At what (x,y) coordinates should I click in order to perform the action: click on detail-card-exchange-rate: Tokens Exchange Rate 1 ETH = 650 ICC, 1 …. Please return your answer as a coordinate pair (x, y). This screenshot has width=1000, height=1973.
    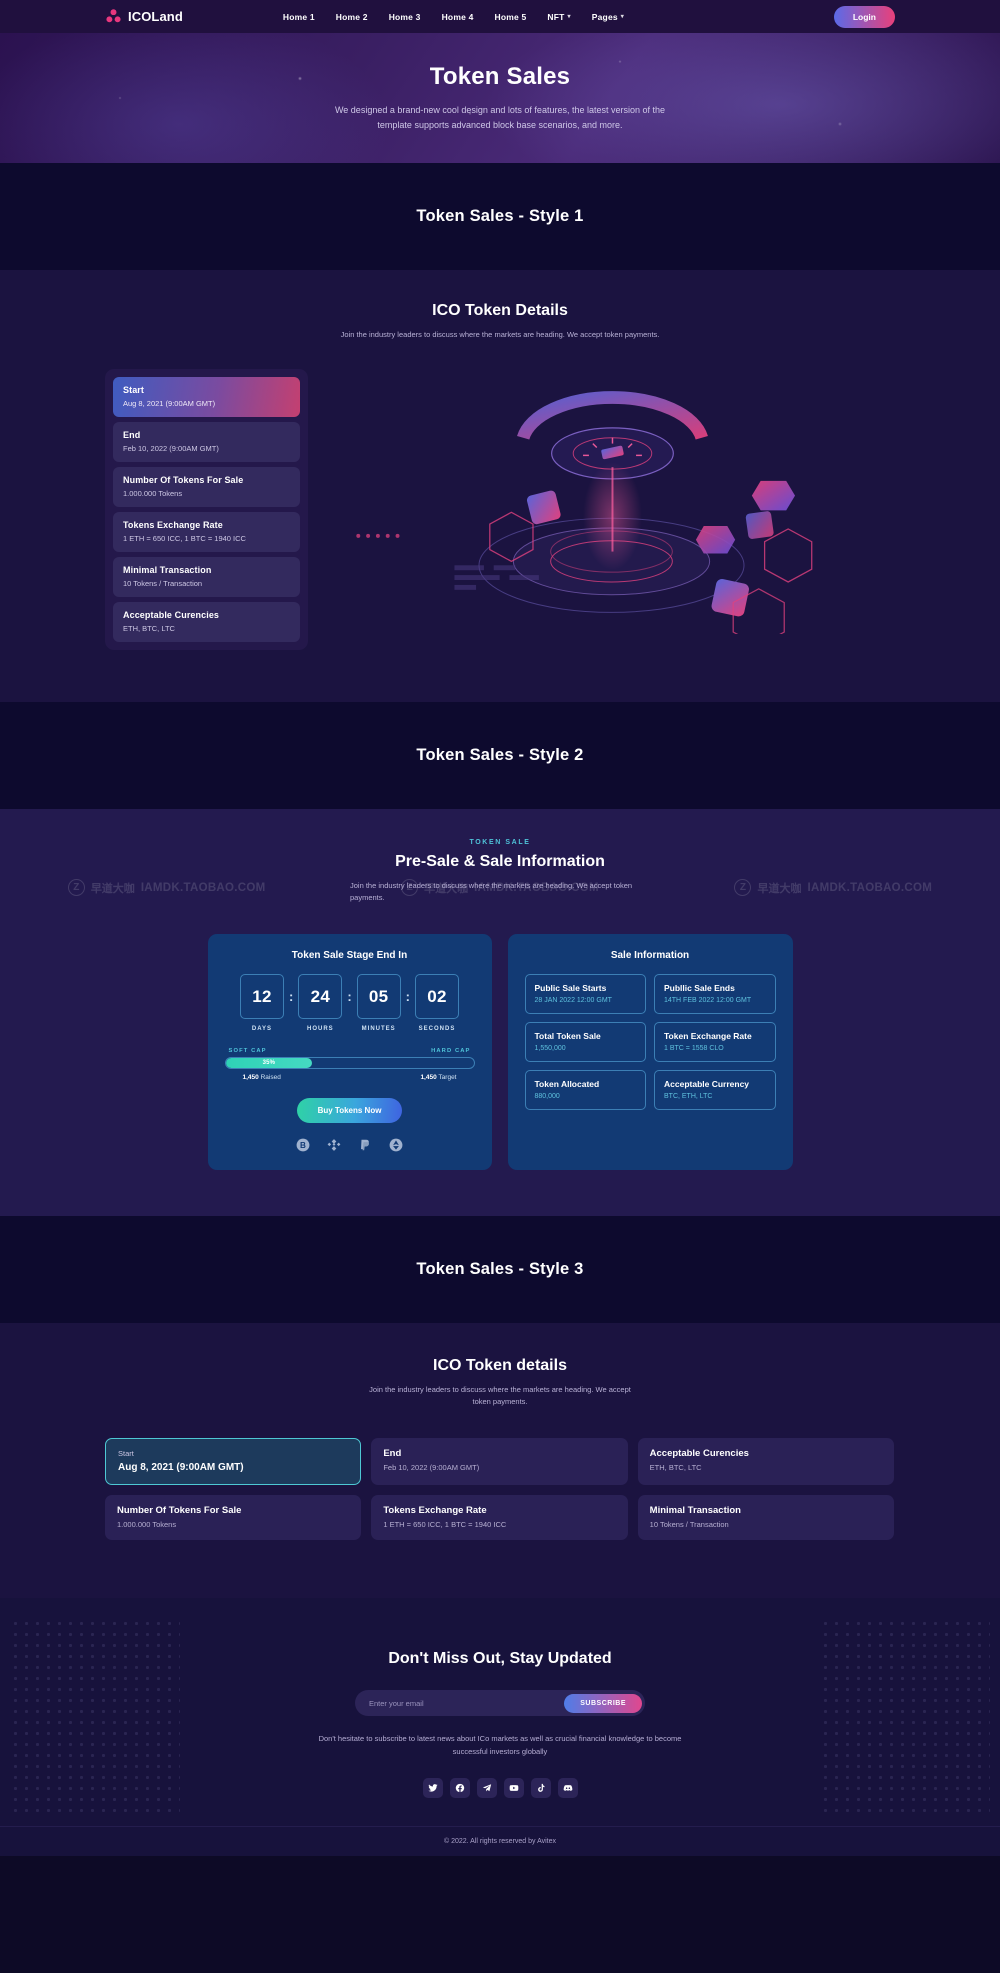
    Looking at the image, I should click on (206, 532).